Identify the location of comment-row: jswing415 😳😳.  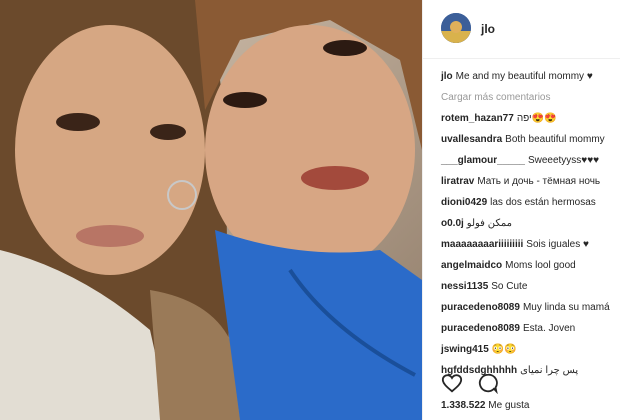
(530, 353).